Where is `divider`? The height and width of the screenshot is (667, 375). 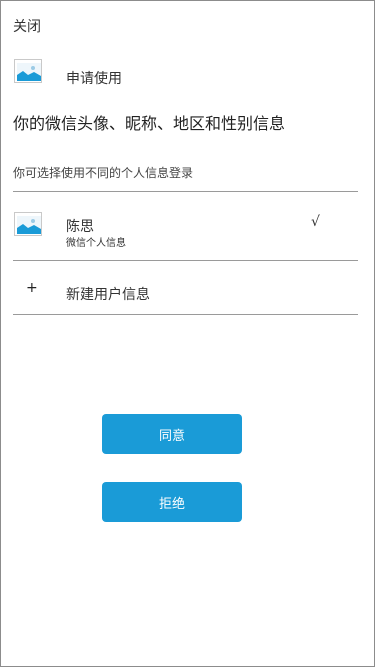
divider is located at coordinates (185, 314).